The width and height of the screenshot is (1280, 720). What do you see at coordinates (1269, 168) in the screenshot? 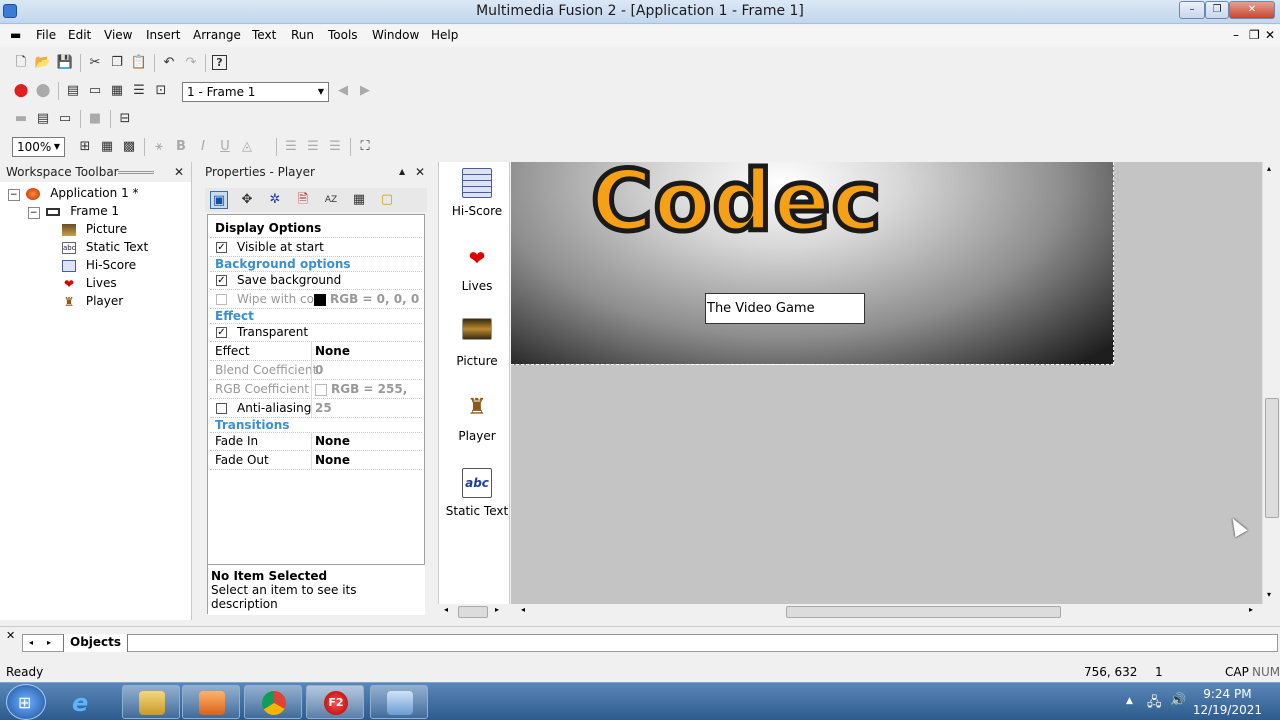
I see `scroll-up-icon: ▴` at bounding box center [1269, 168].